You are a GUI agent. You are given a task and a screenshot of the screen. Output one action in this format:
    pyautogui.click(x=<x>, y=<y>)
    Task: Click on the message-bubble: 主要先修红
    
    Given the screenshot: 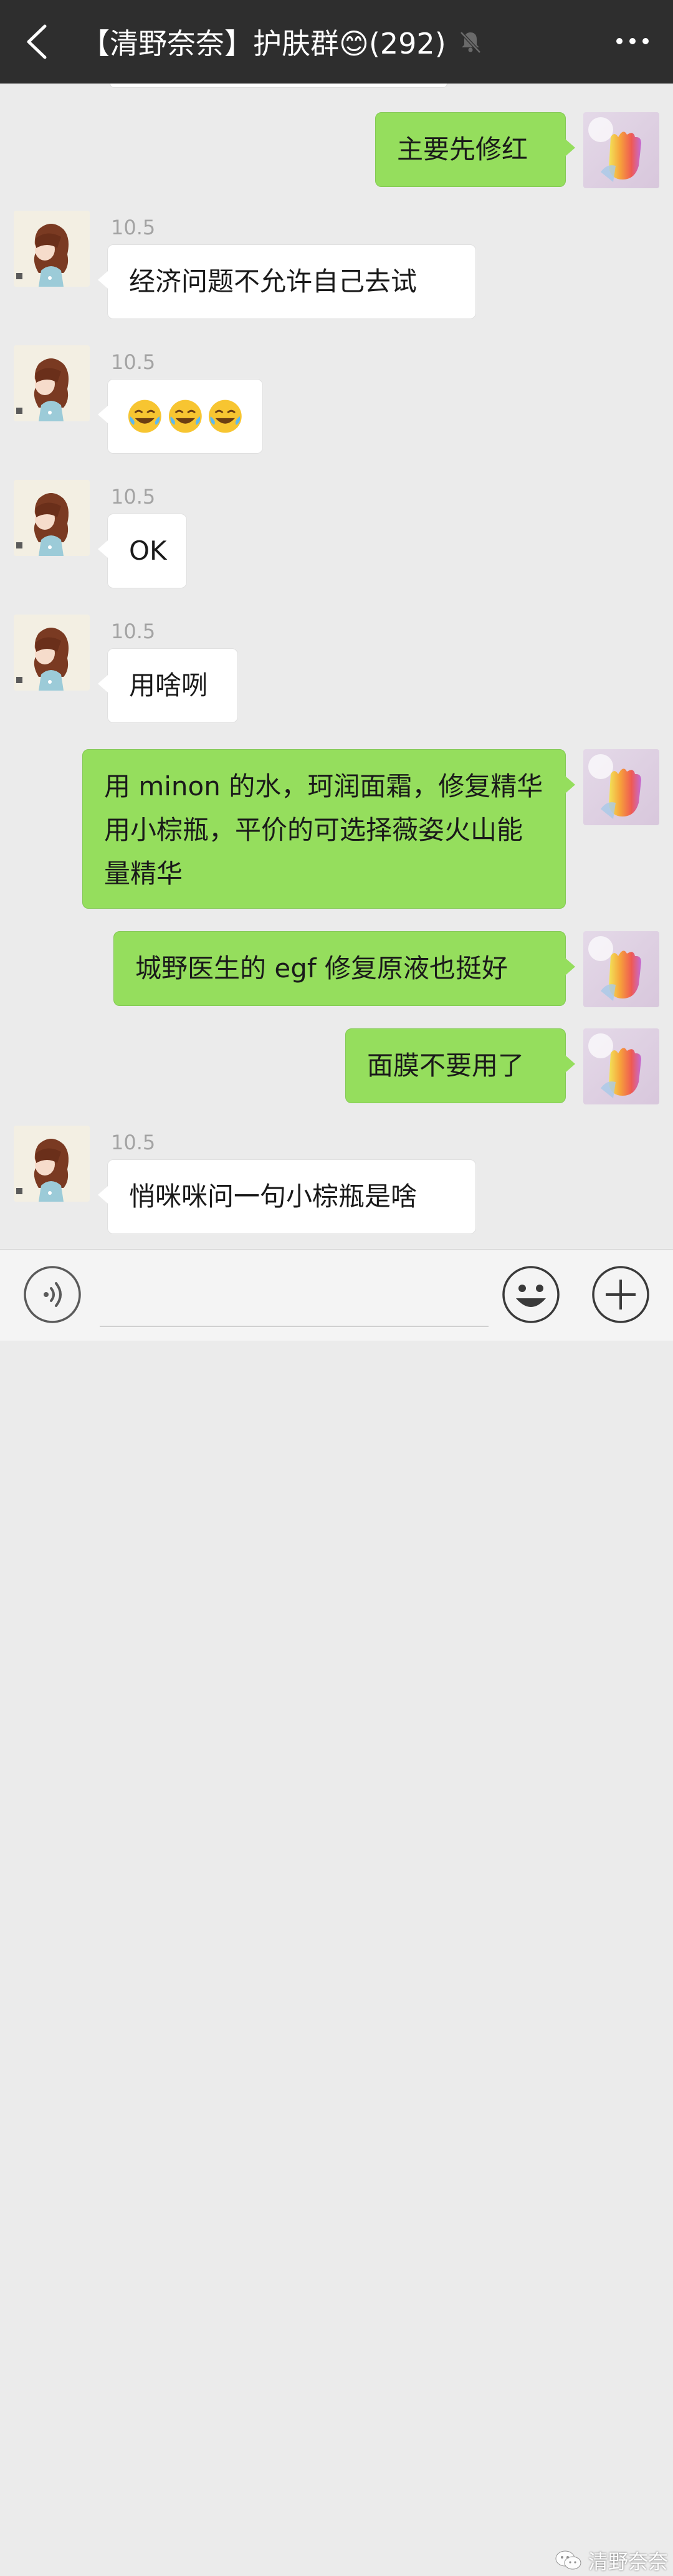 What is the action you would take?
    pyautogui.click(x=475, y=149)
    